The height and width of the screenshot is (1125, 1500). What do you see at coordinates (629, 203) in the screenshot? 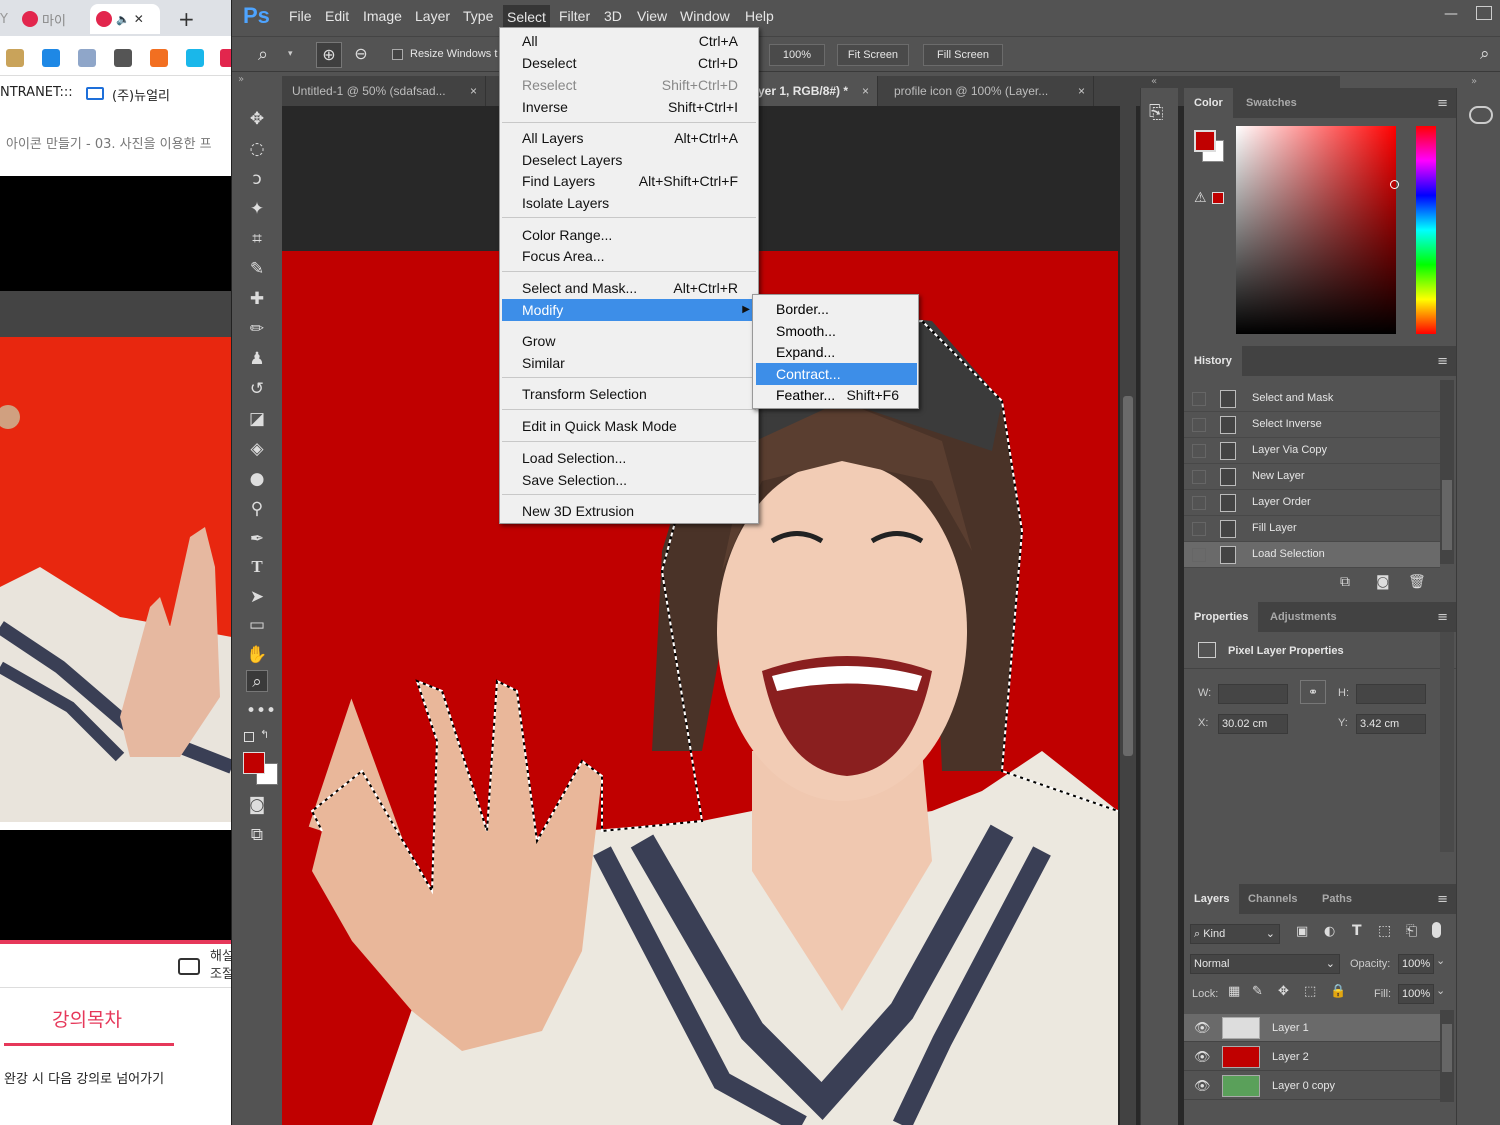
I see `menu-item-isolate-layers: Isolate Layers` at bounding box center [629, 203].